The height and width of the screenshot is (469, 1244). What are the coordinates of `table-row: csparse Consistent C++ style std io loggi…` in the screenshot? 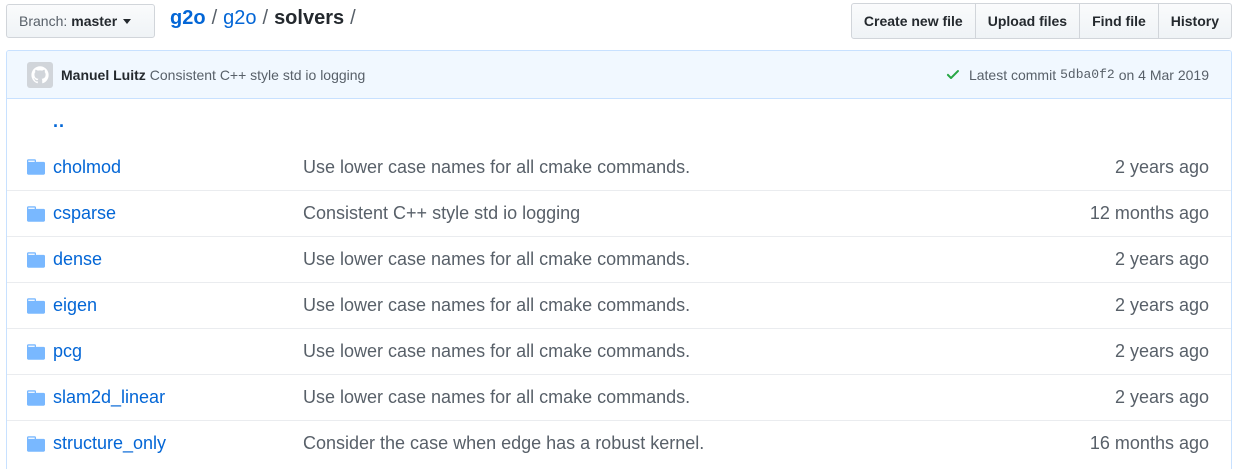 It's located at (619, 213).